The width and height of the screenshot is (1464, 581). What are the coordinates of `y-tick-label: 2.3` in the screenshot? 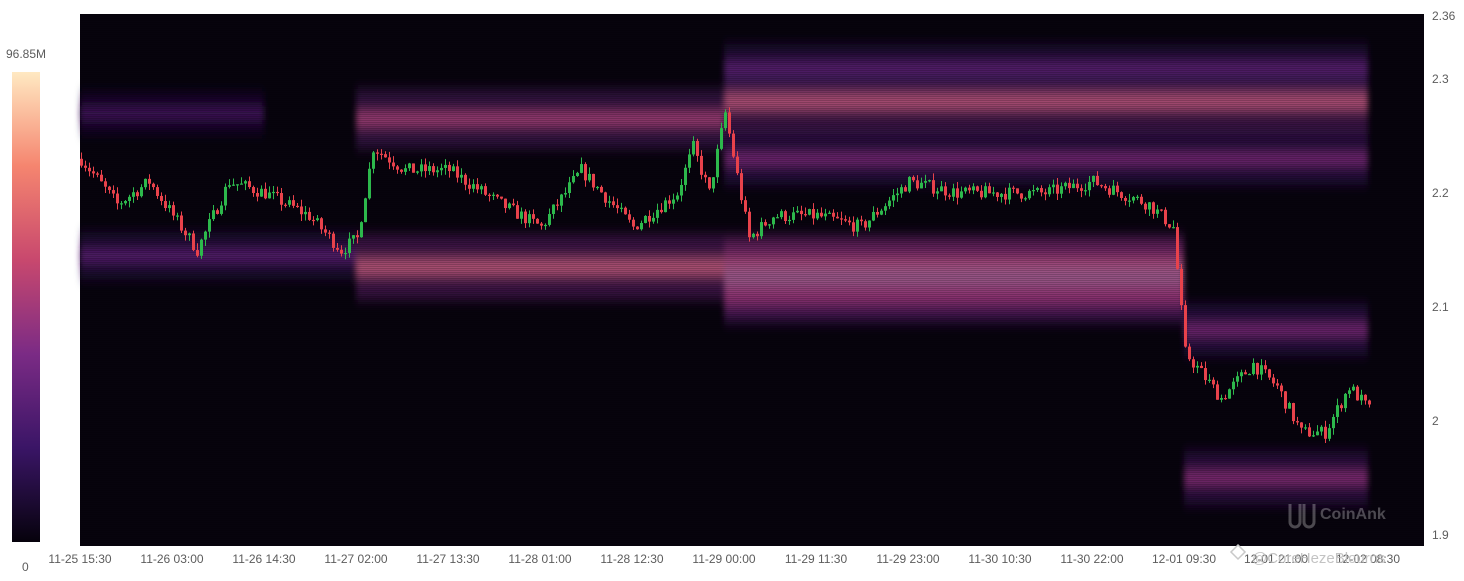 It's located at (1440, 79).